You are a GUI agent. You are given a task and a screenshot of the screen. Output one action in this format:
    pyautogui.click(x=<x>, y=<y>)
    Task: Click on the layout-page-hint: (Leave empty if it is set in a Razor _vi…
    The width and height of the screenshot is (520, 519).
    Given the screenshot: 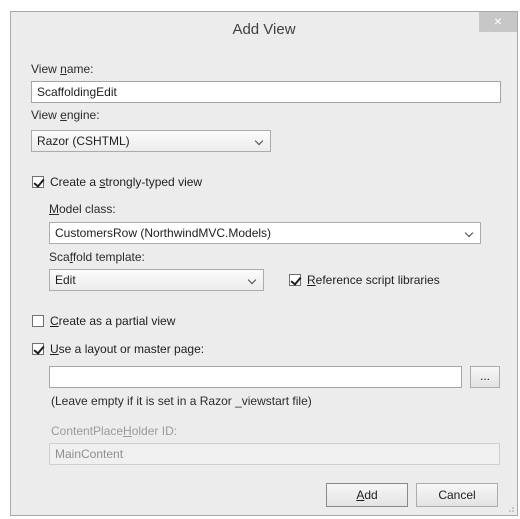 What is the action you would take?
    pyautogui.click(x=181, y=401)
    